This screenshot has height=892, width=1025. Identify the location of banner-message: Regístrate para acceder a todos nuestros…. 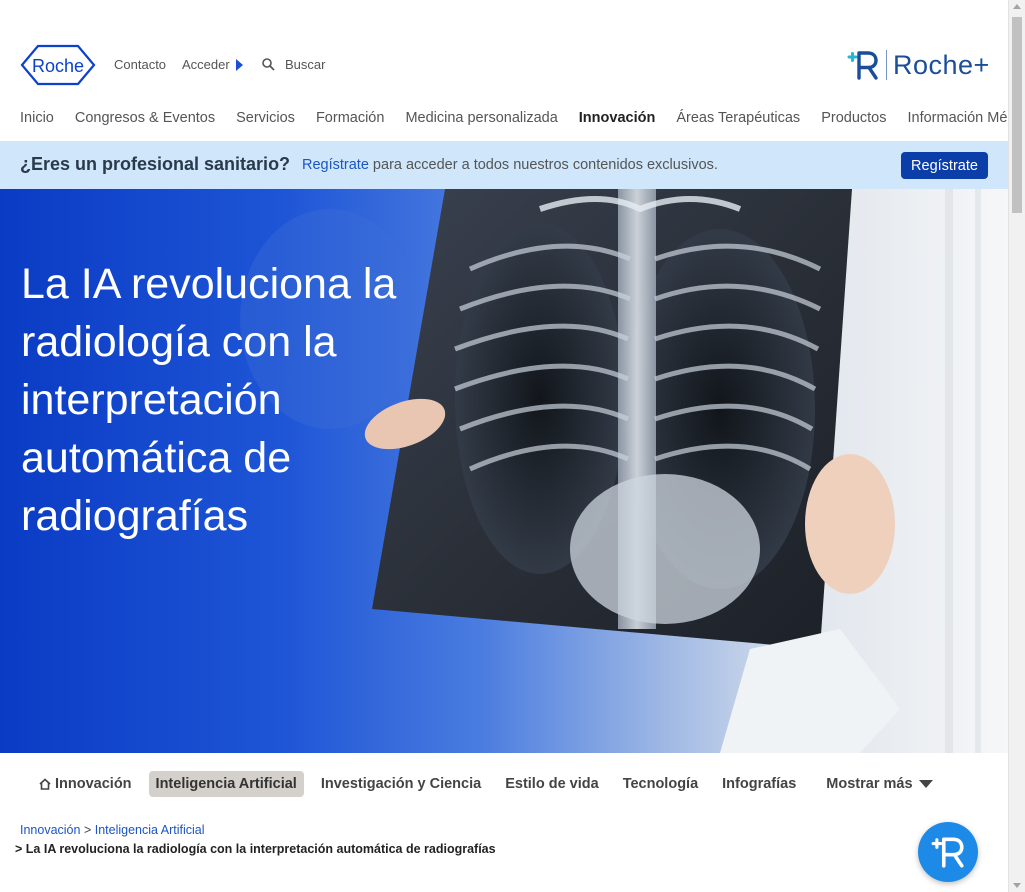
(510, 165).